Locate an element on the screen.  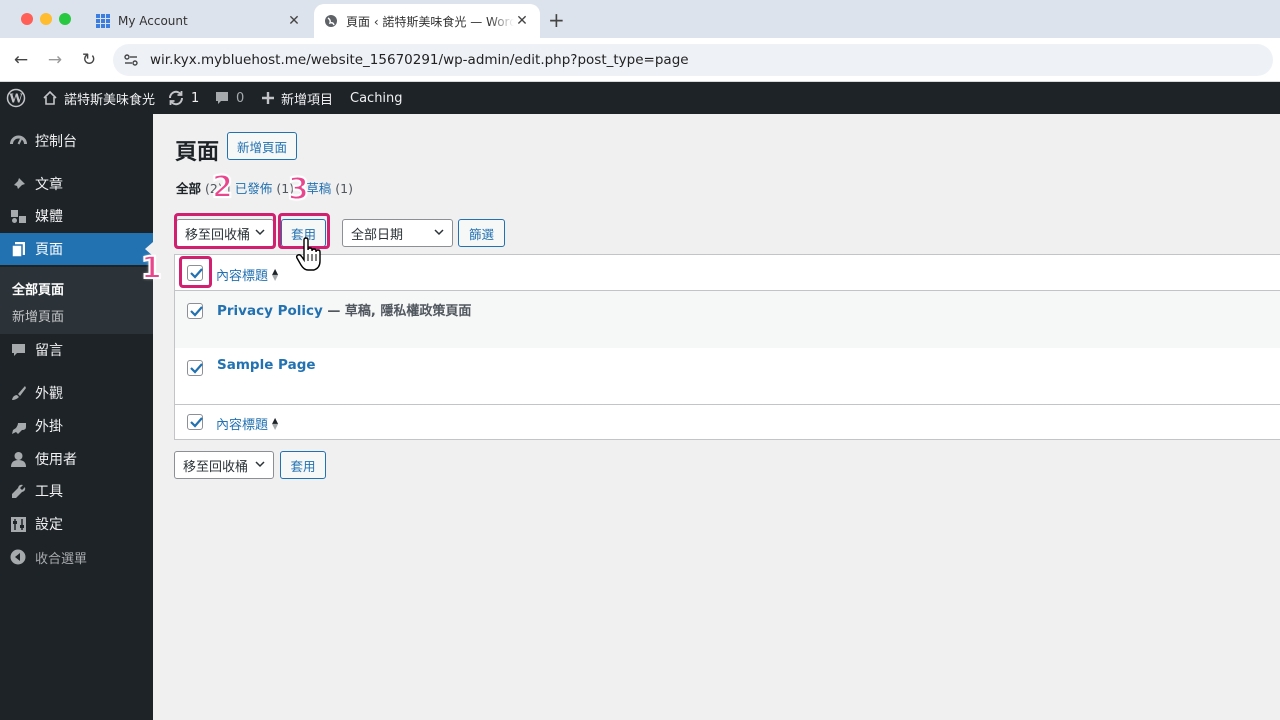
tab-title: 頁面 ‹ 諾特斯美味食光 — WordPress is located at coordinates (430, 21).